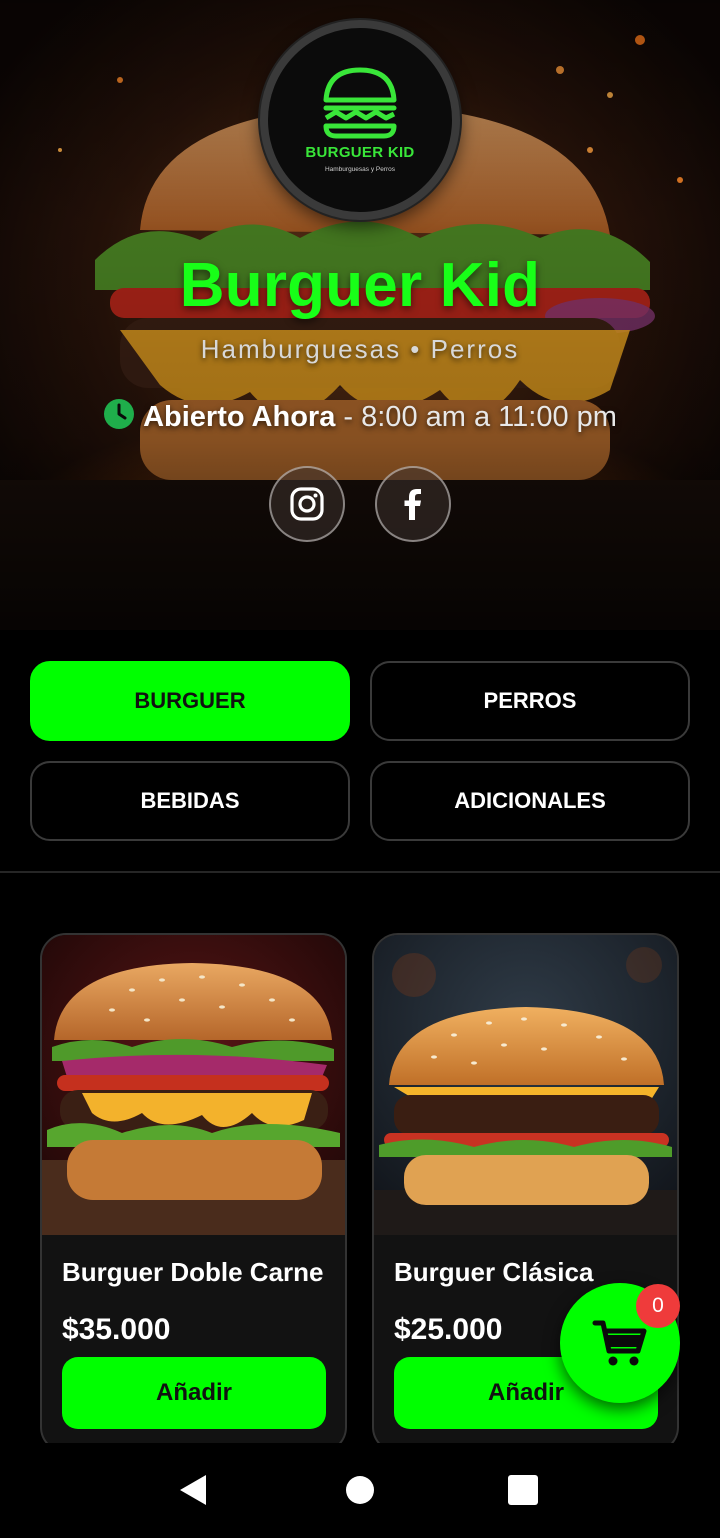 Image resolution: width=720 pixels, height=1538 pixels. Describe the element at coordinates (530, 701) in the screenshot. I see `category-perros: PERROS` at that location.